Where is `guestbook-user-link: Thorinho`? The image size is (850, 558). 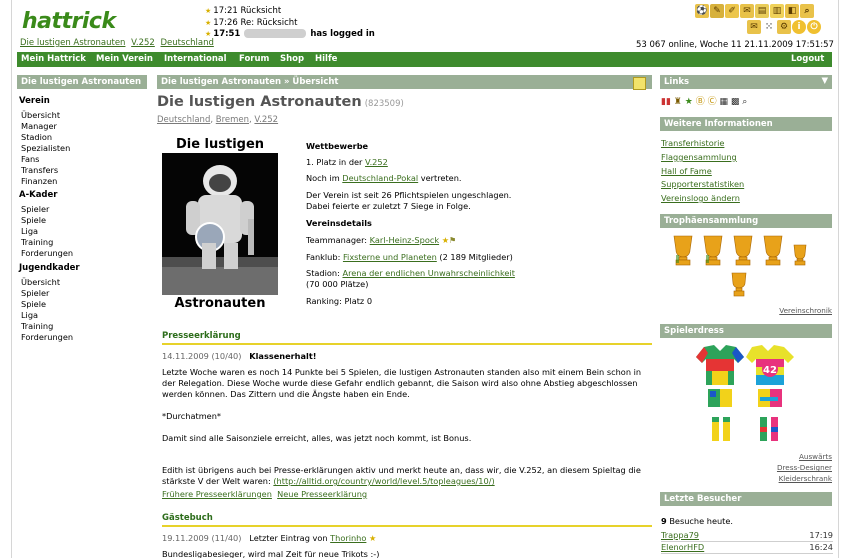
guestbook-user-link: Thorinho is located at coordinates (348, 538).